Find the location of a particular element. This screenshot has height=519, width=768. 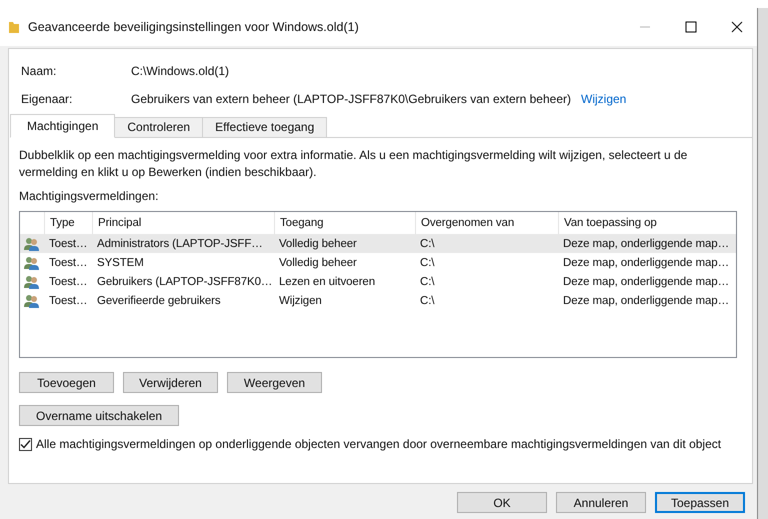

window-title: Geavanceerde beveiligingsinstellingen voor Windows.old(1) is located at coordinates (194, 27).